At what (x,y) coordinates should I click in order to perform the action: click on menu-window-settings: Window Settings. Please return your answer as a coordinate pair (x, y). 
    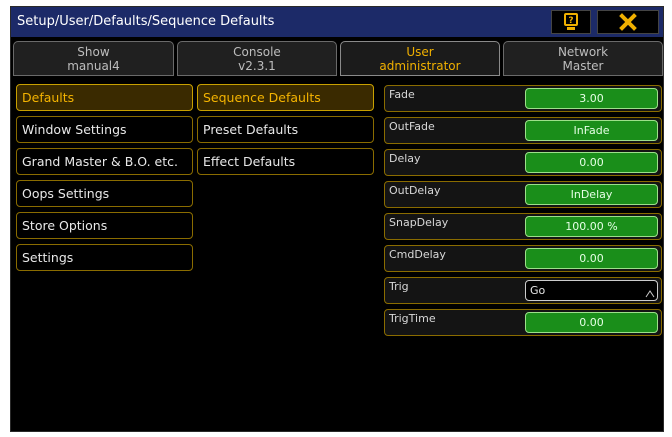
    Looking at the image, I should click on (104, 129).